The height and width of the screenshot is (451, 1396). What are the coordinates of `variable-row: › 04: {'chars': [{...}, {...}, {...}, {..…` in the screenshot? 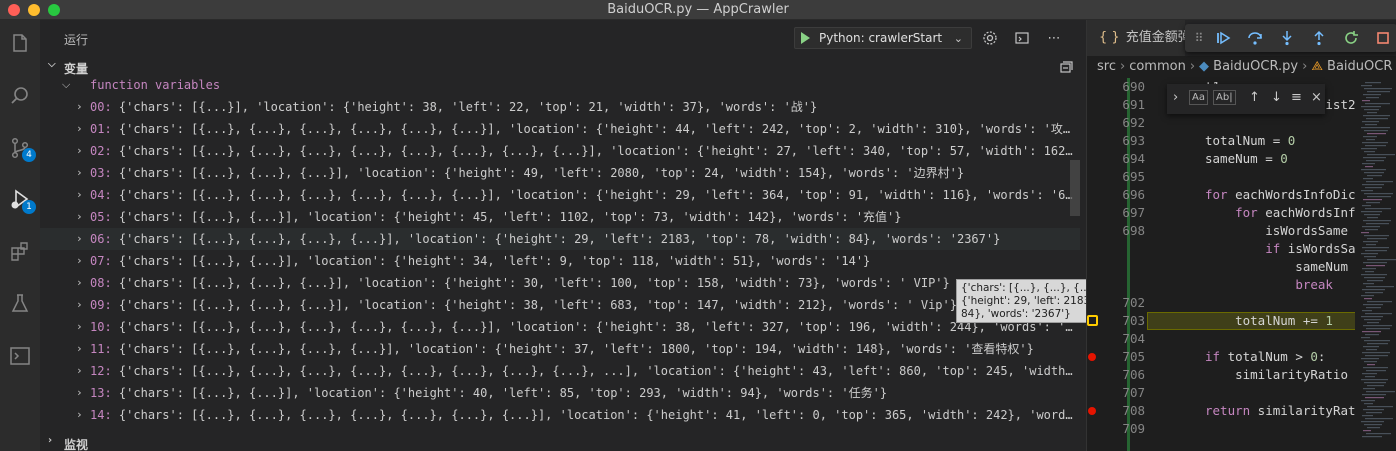 It's located at (560, 195).